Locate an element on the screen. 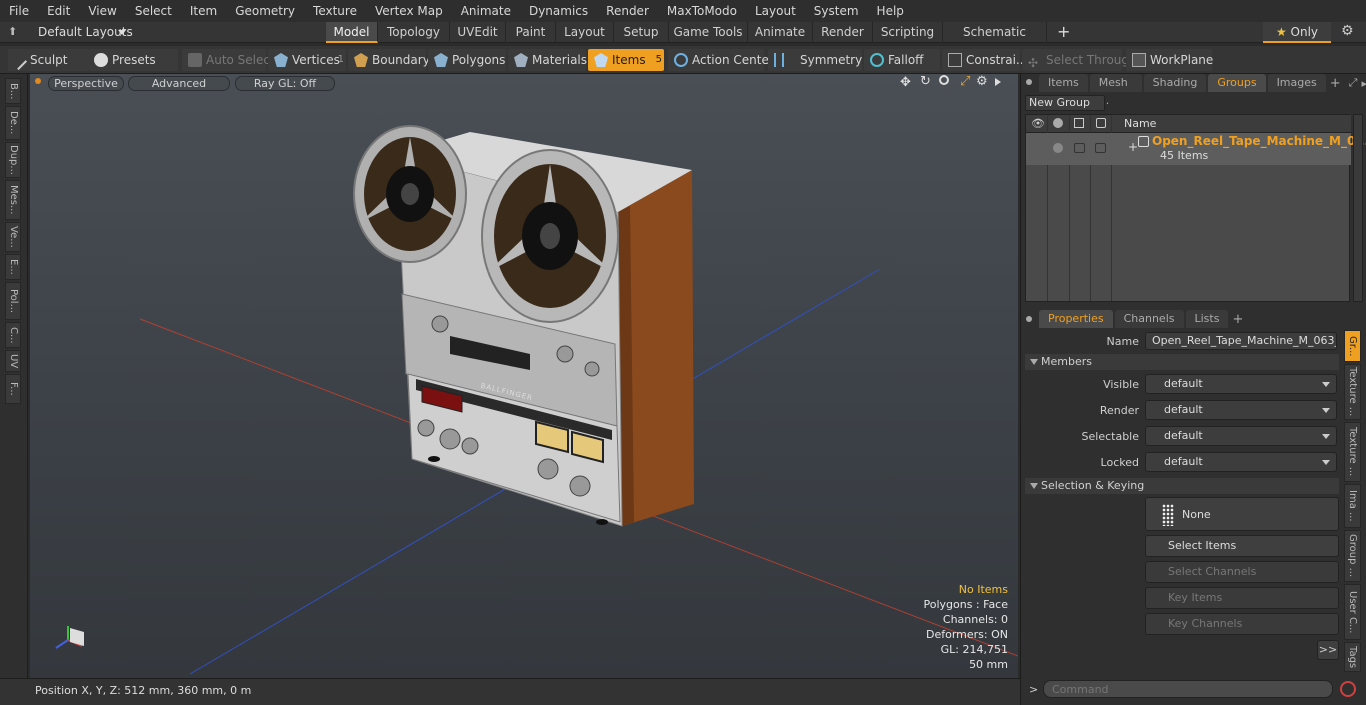 This screenshot has height=705, width=1366. eye-icon: 👁 is located at coordinates (1038, 123).